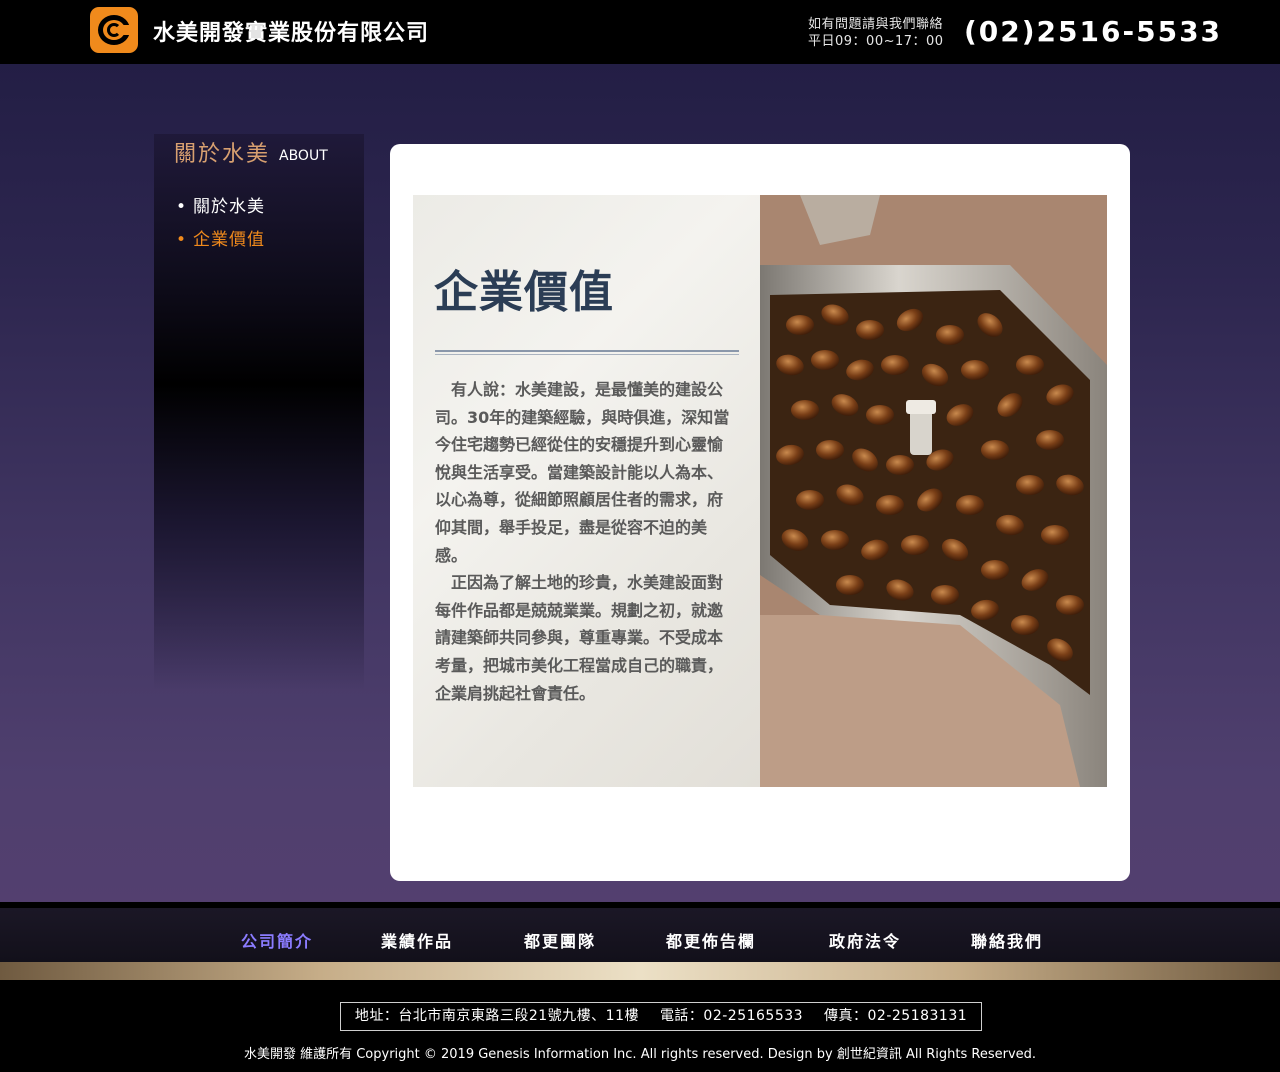  I want to click on phone-number: (02)2516-5533, so click(1093, 31).